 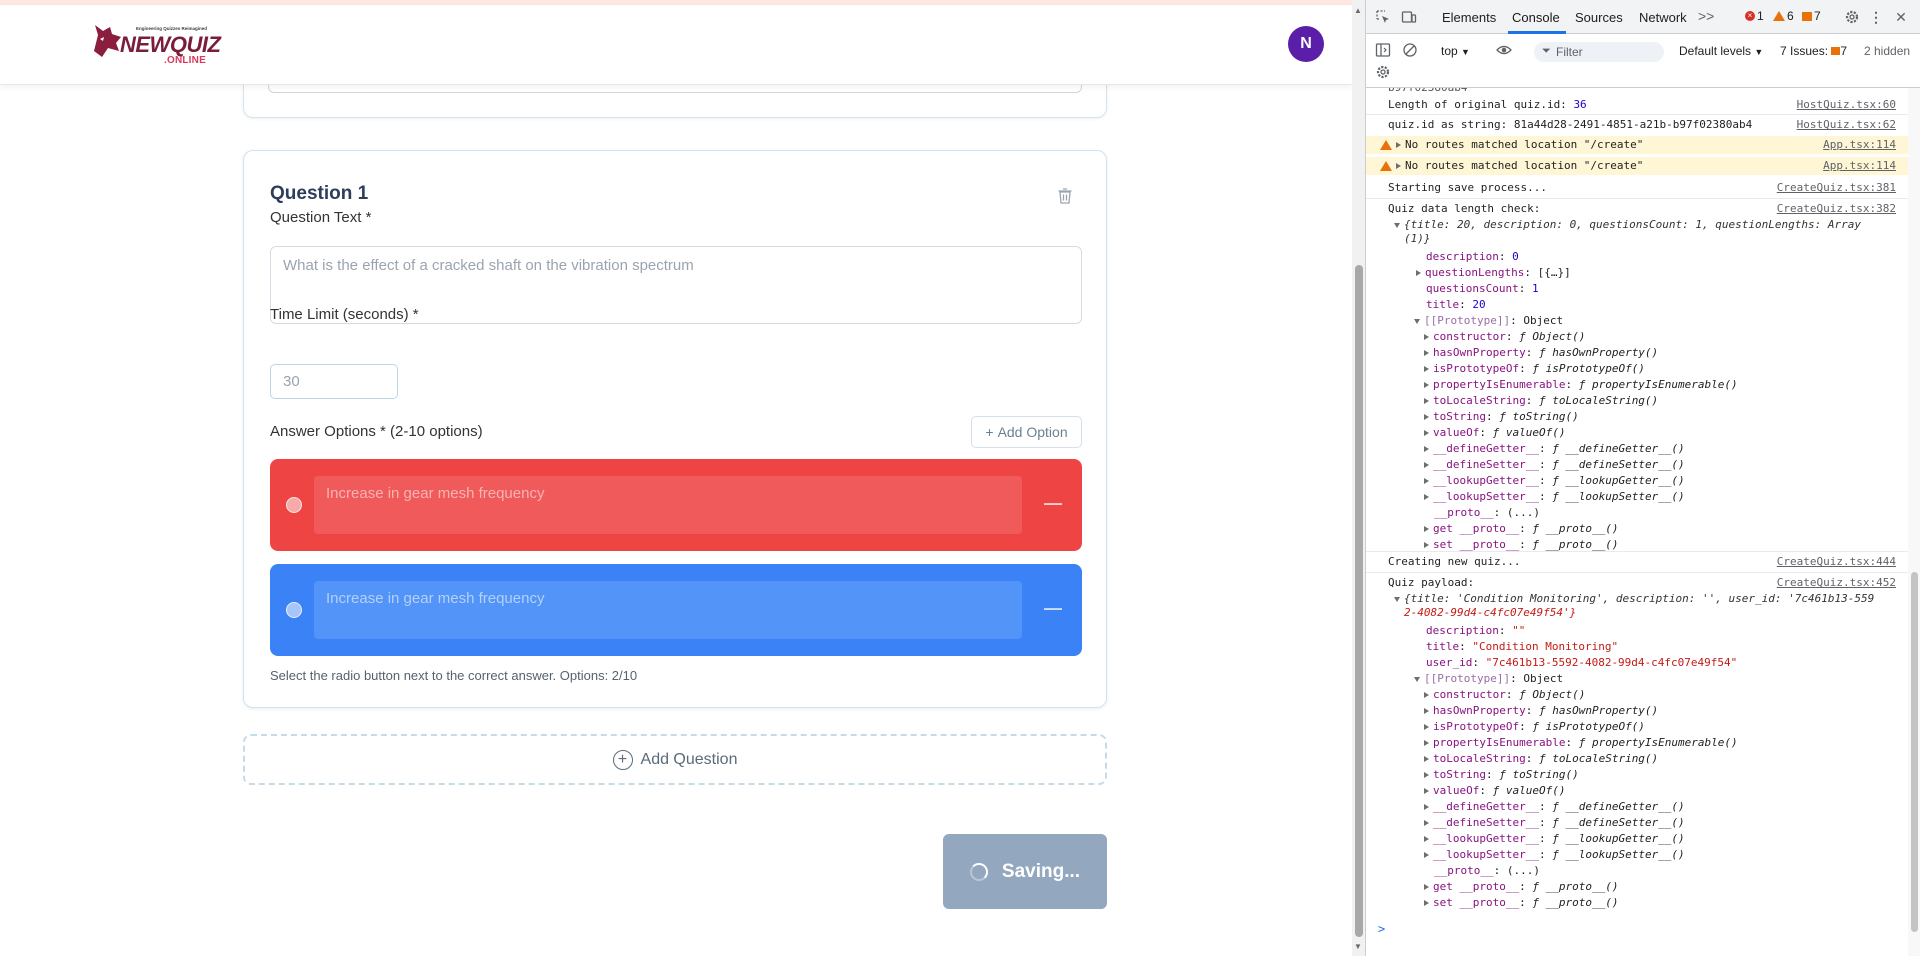 I want to click on object-property: title: "Condition Monitoring", so click(x=1522, y=646).